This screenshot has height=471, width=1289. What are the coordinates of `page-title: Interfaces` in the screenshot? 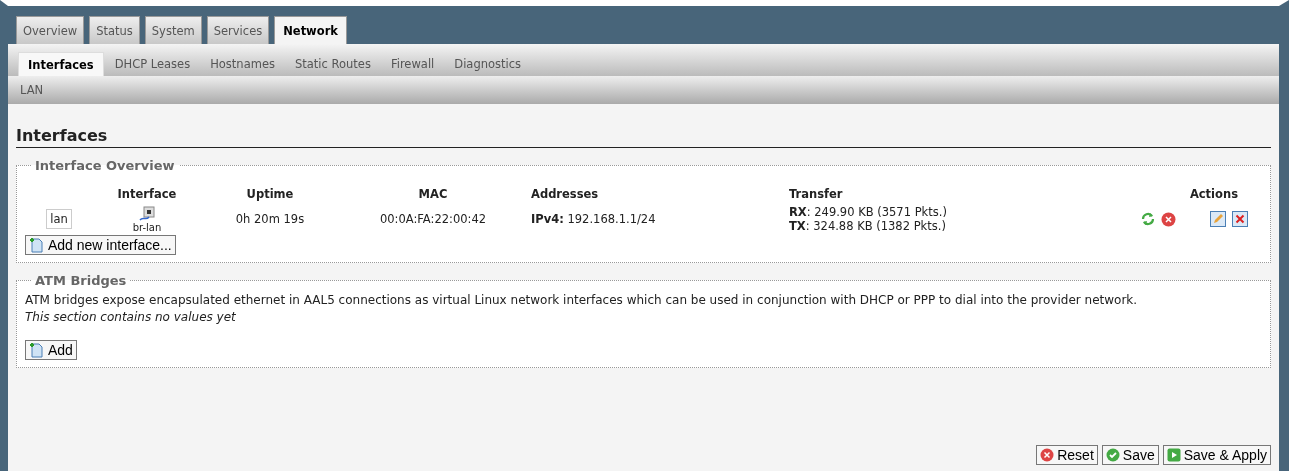 It's located at (643, 137).